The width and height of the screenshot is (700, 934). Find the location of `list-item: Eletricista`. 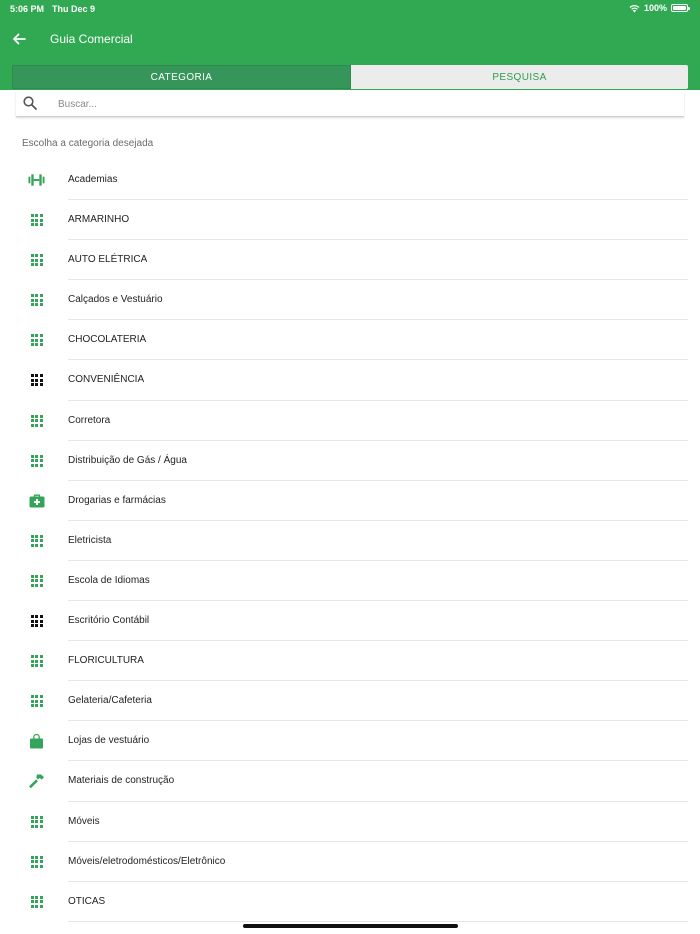

list-item: Eletricista is located at coordinates (350, 541).